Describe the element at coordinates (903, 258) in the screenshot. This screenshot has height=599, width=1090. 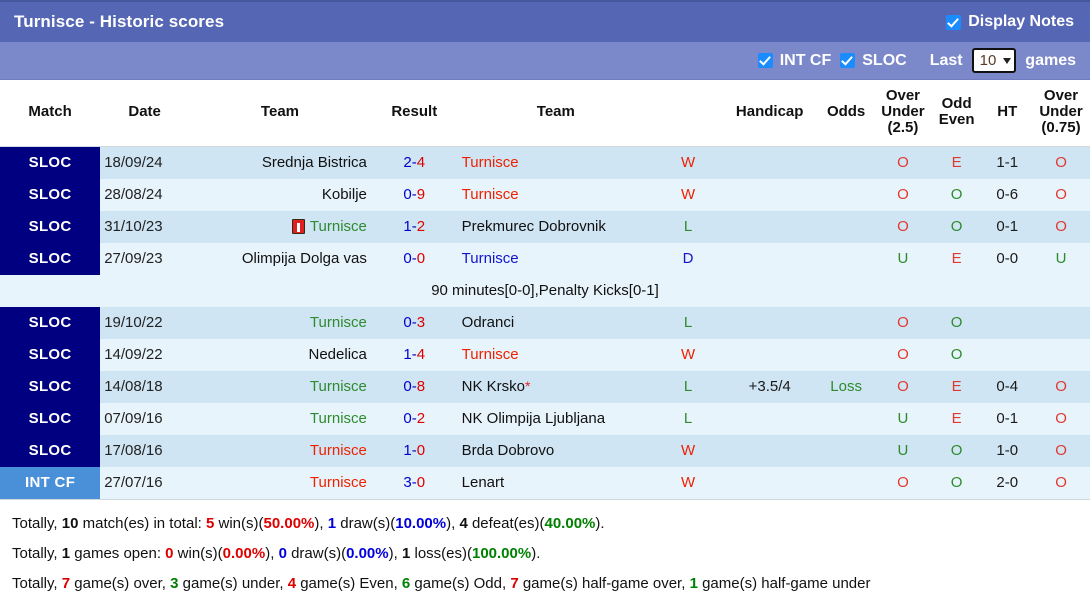
I see `ou25-letter: U` at that location.